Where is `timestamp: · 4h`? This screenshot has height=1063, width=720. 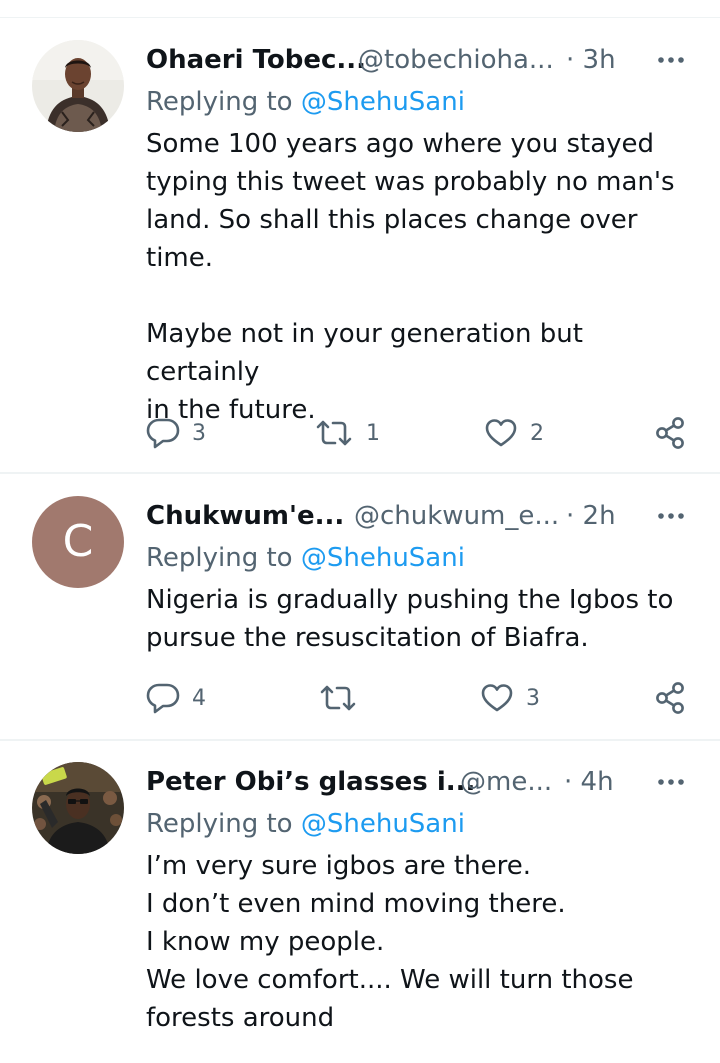
timestamp: · 4h is located at coordinates (589, 782).